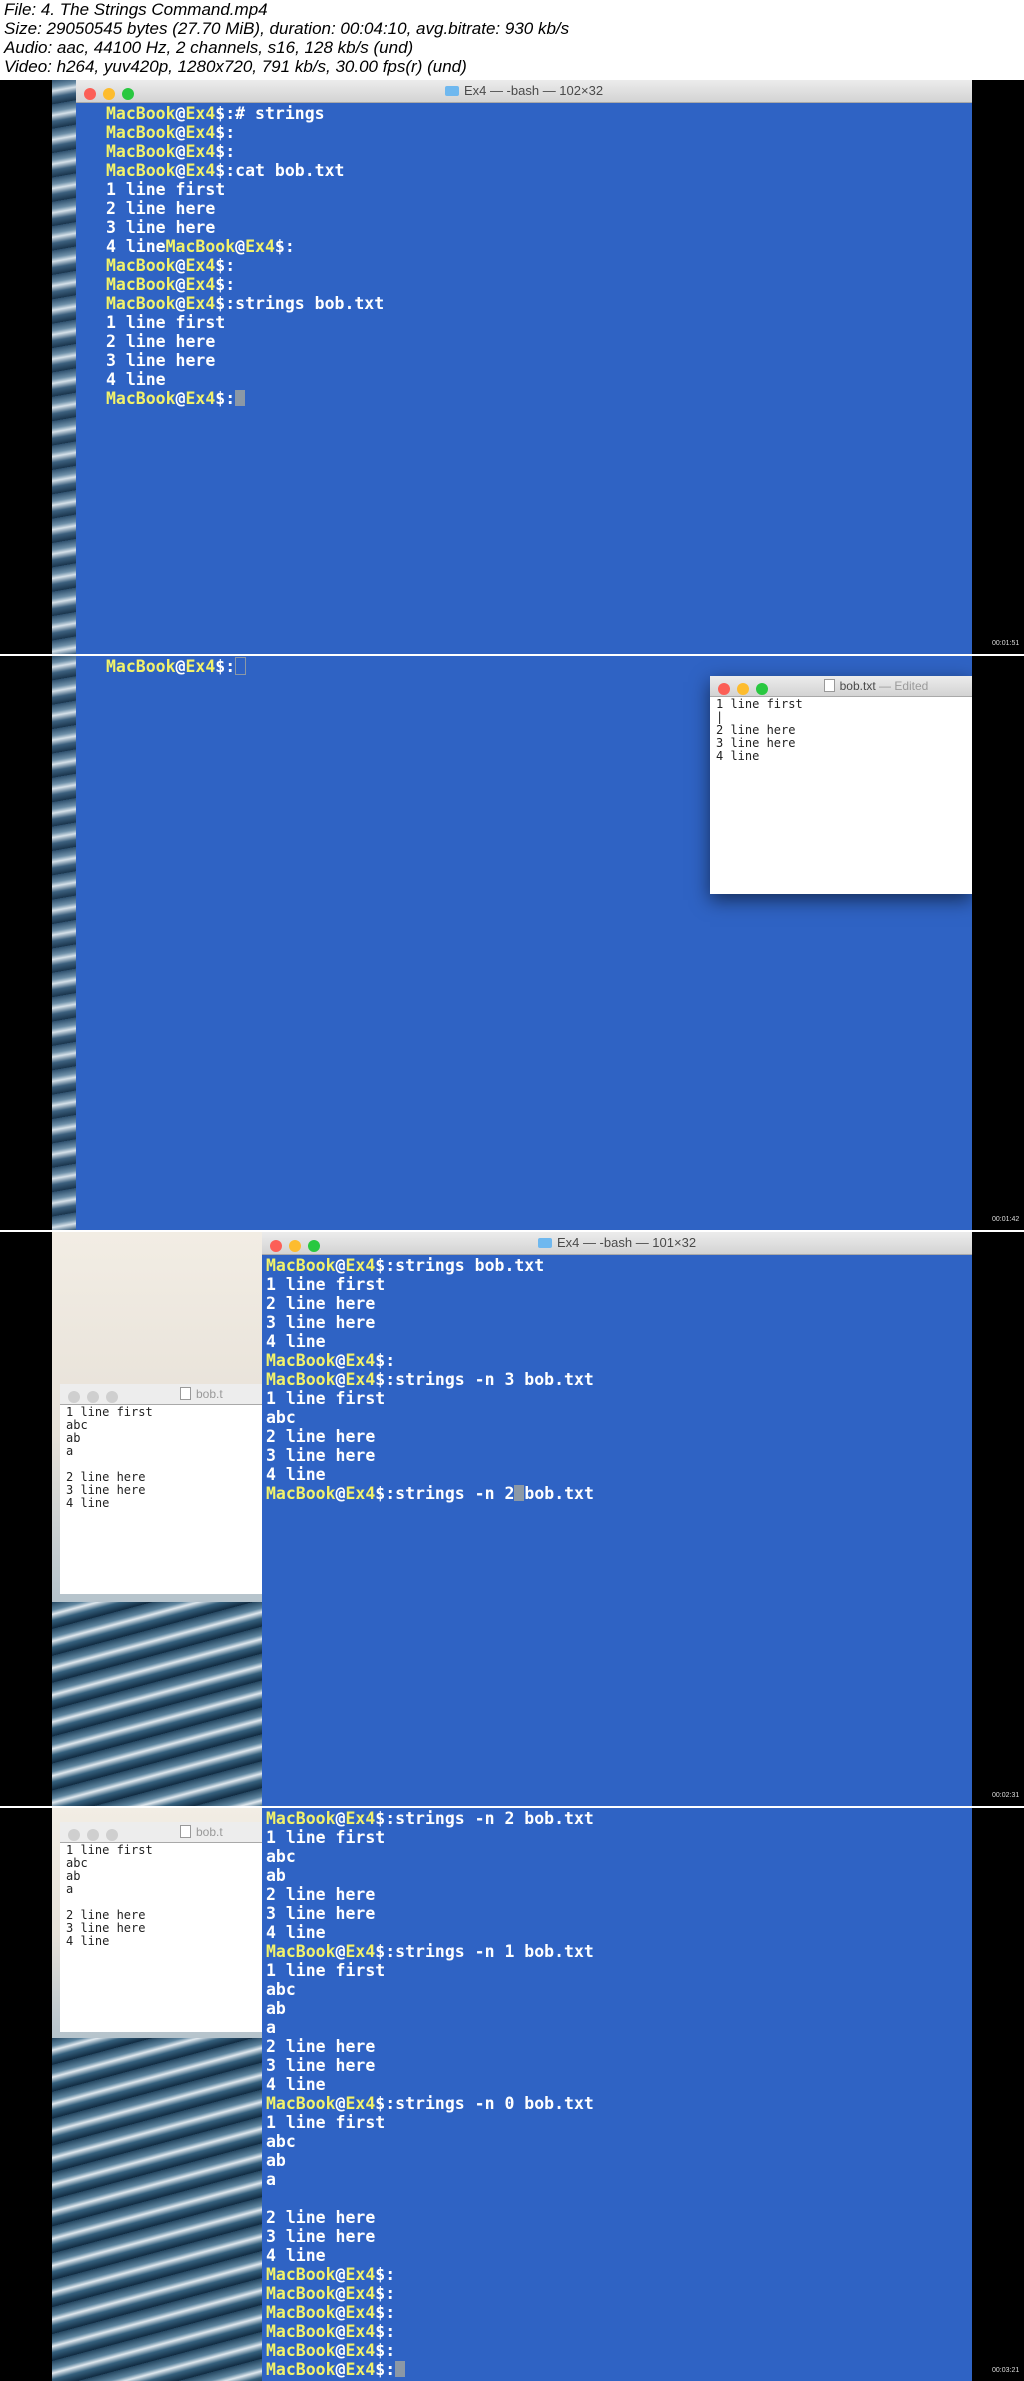 The height and width of the screenshot is (2381, 1024). Describe the element at coordinates (64, 367) in the screenshot. I see `desktop-wallpaper` at that location.